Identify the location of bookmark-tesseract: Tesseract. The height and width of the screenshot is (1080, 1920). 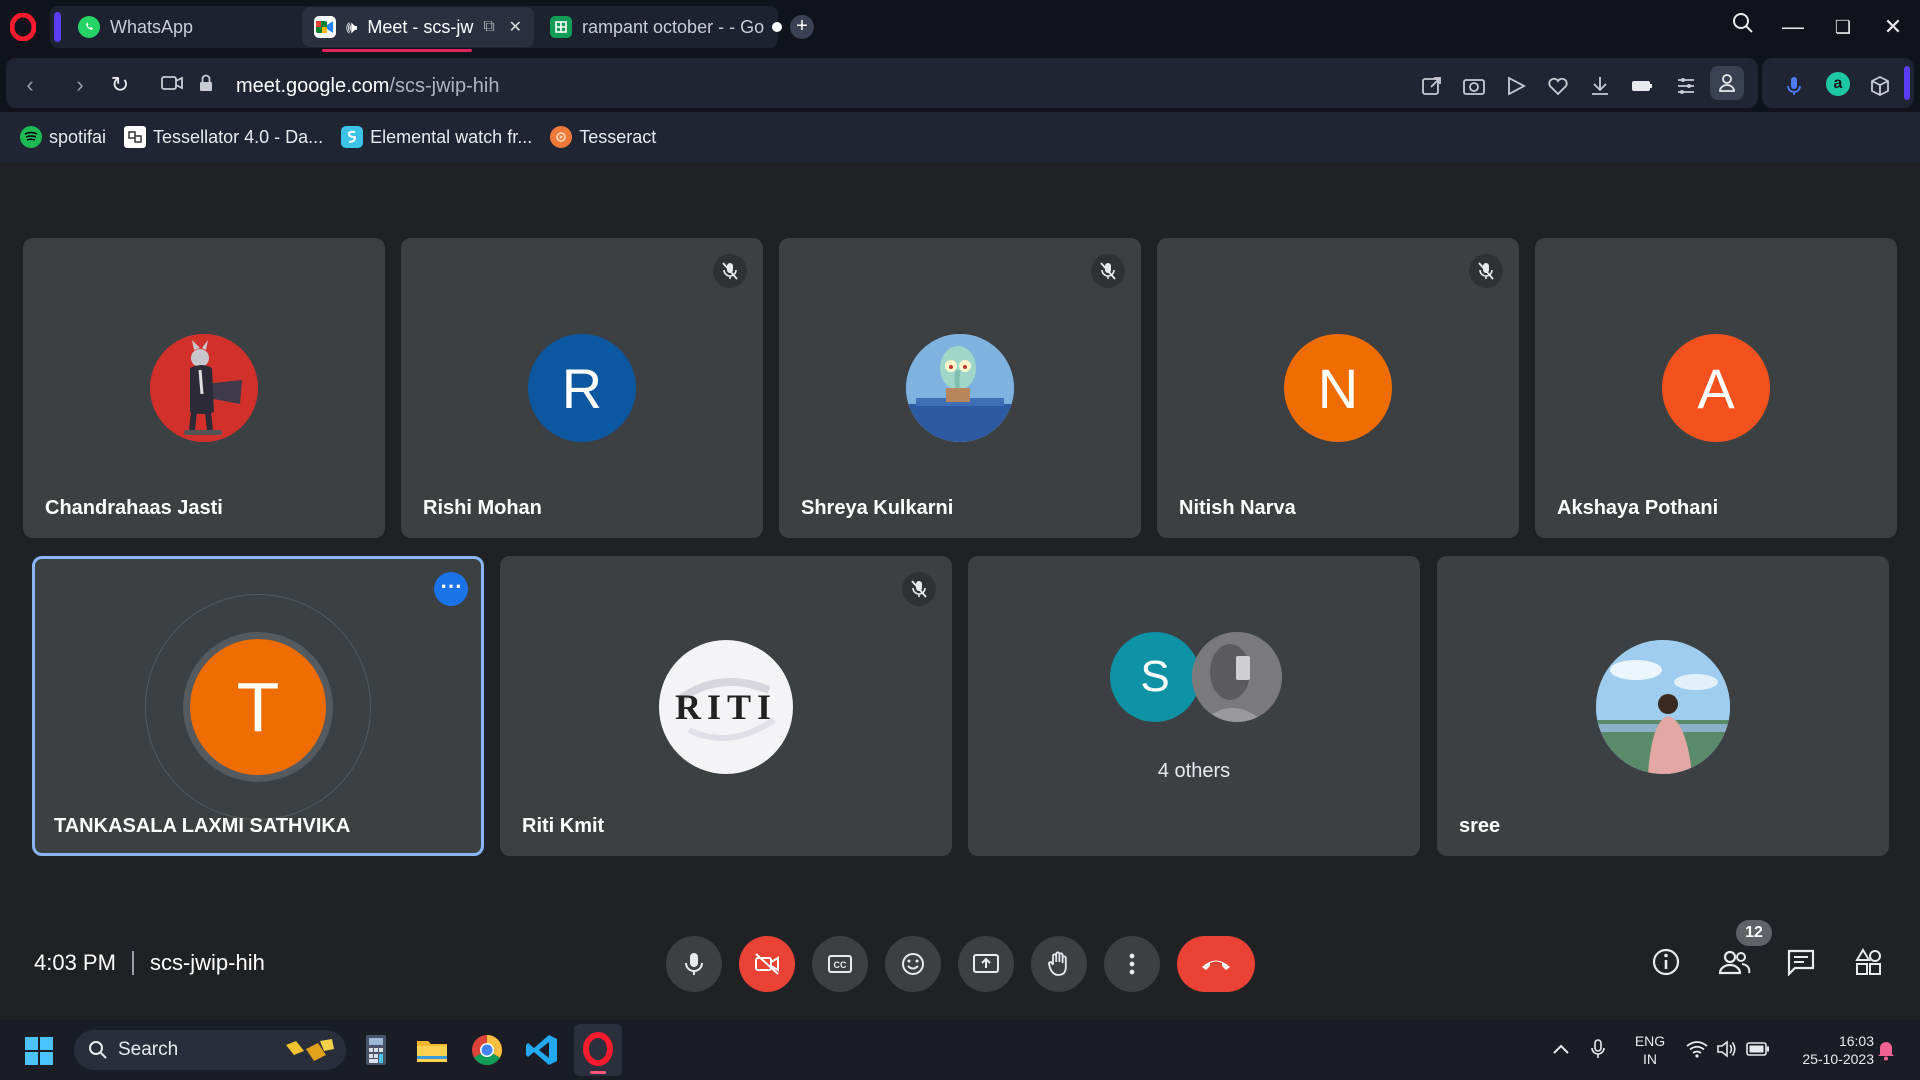
(603, 137).